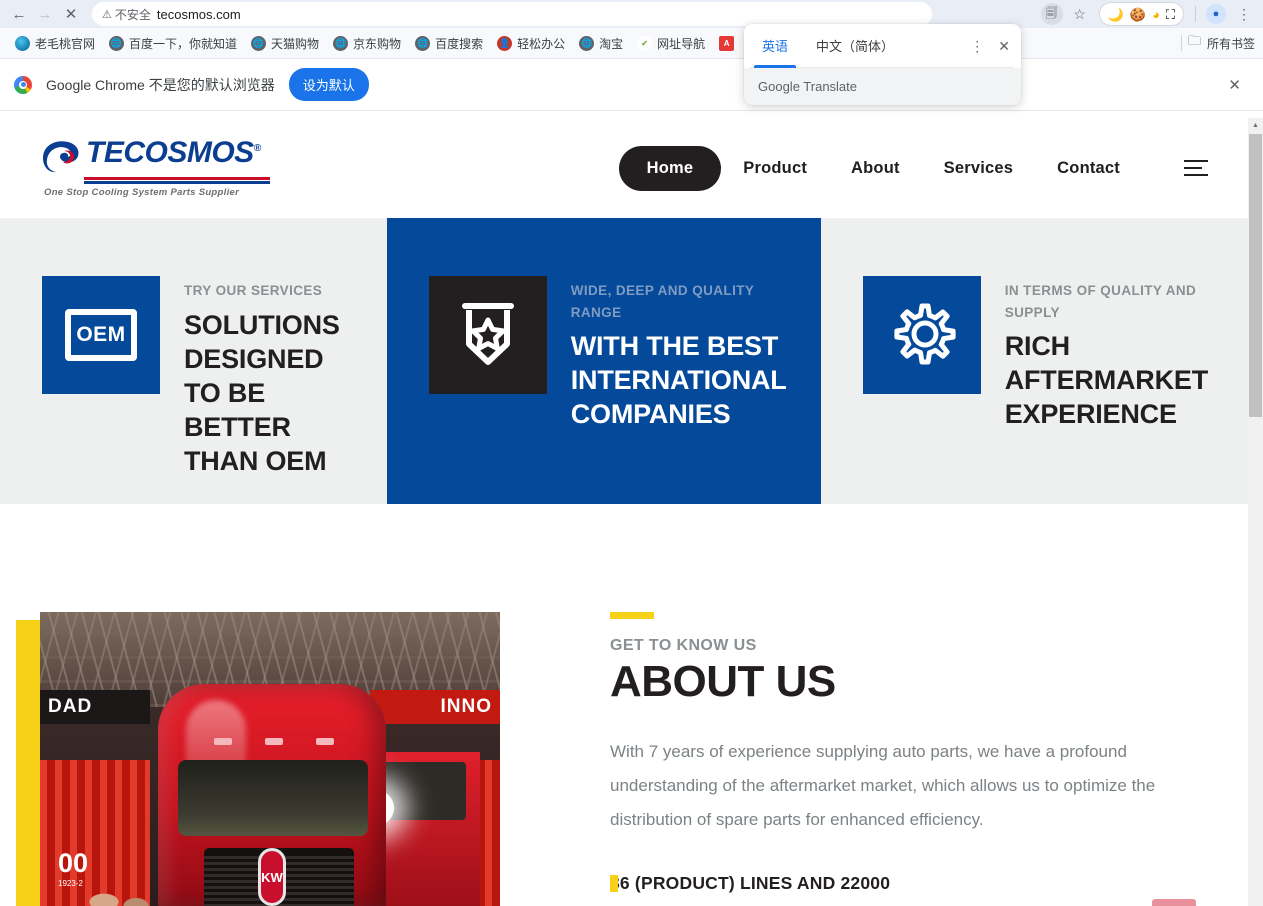 The image size is (1263, 906). What do you see at coordinates (645, 43) in the screenshot?
I see `hao-favicon-icon: ✔` at bounding box center [645, 43].